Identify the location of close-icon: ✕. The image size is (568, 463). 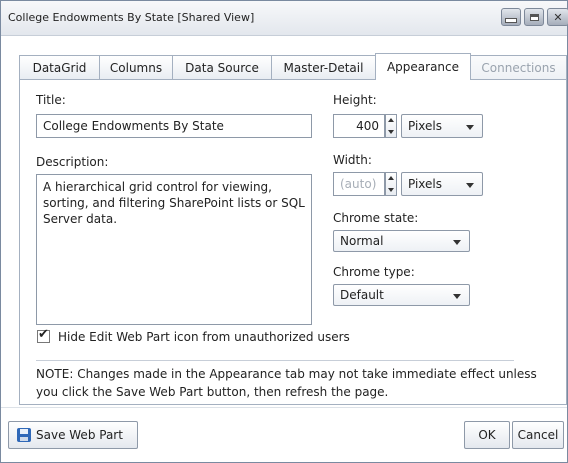
(558, 17).